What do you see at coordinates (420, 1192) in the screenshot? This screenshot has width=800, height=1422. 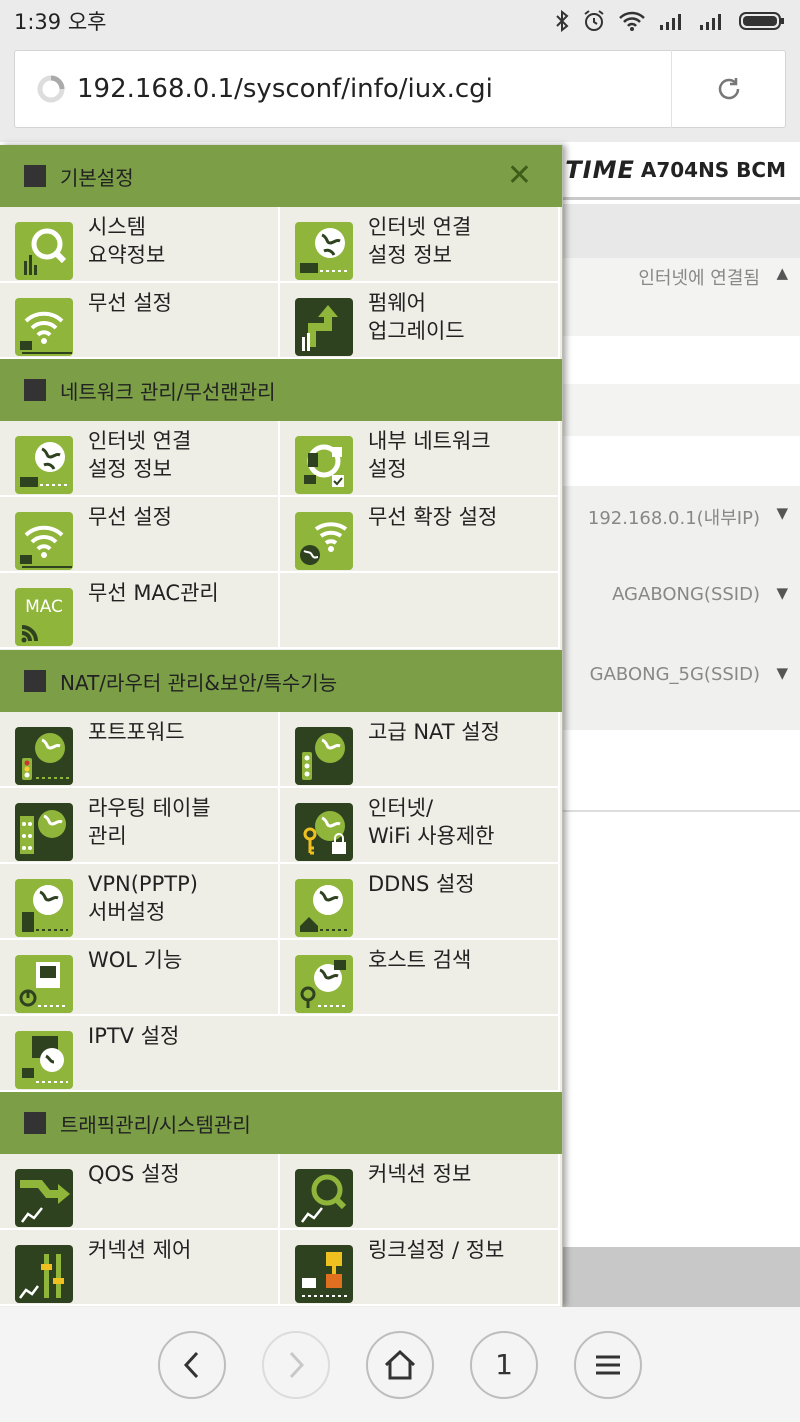 I see `menu-item-connection-info: 커넥션 정보` at bounding box center [420, 1192].